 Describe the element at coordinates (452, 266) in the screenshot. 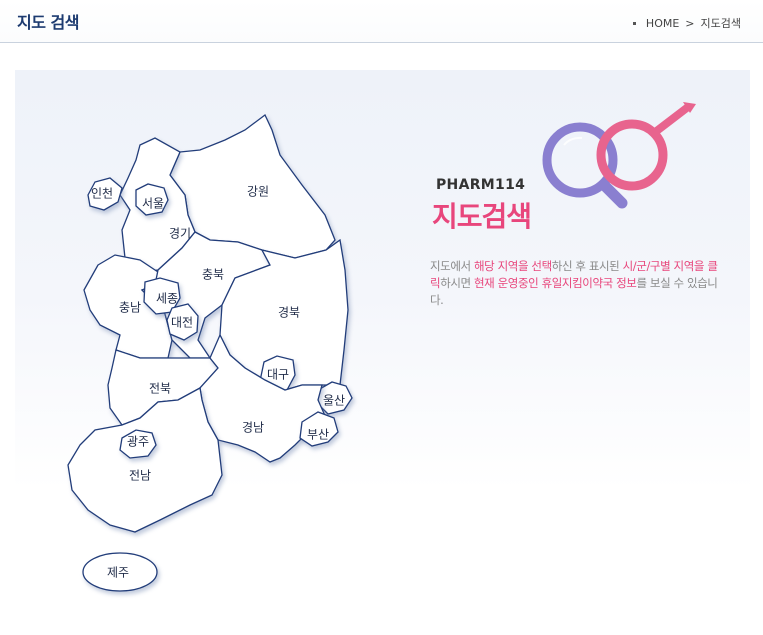

I see `desc-part: 지도에서` at that location.